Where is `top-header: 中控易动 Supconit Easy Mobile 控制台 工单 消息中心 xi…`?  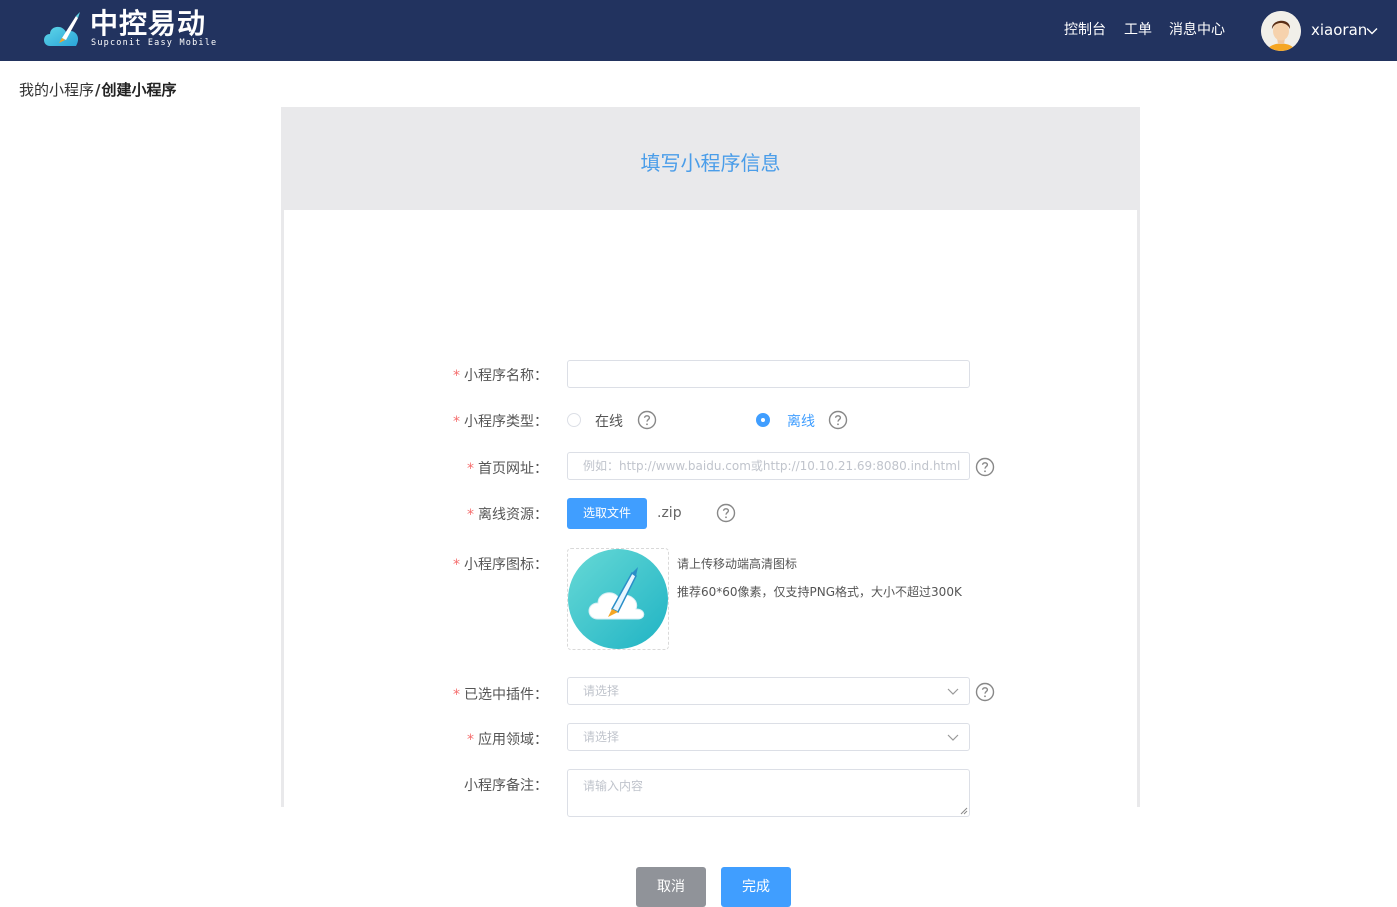
top-header: 中控易动 Supconit Easy Mobile 控制台 工单 消息中心 xi… is located at coordinates (698, 30).